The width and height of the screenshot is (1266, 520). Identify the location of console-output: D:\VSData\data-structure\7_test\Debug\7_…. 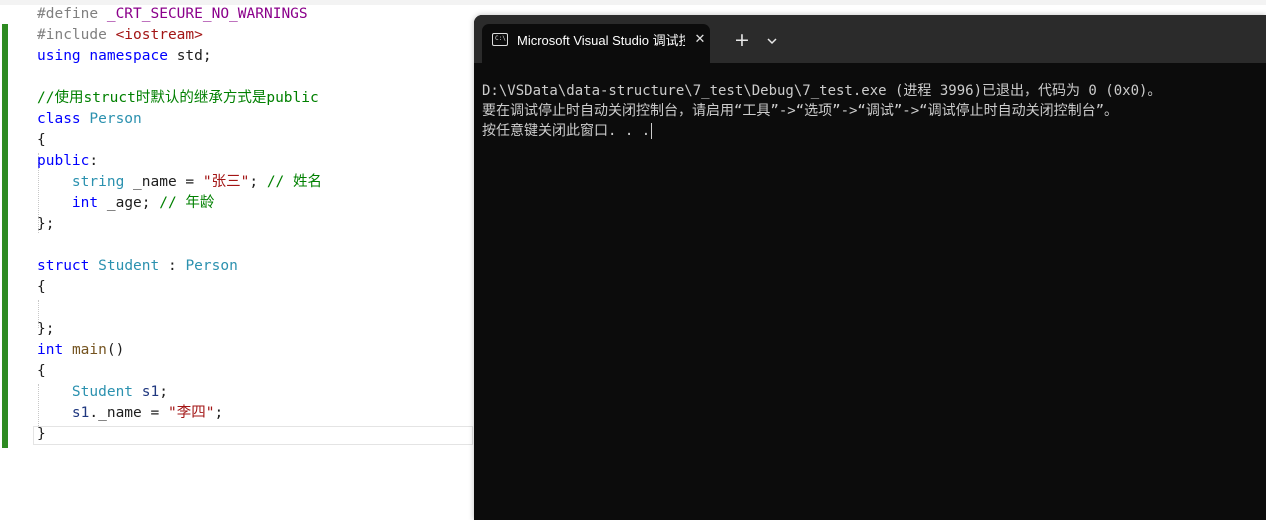
(874, 111).